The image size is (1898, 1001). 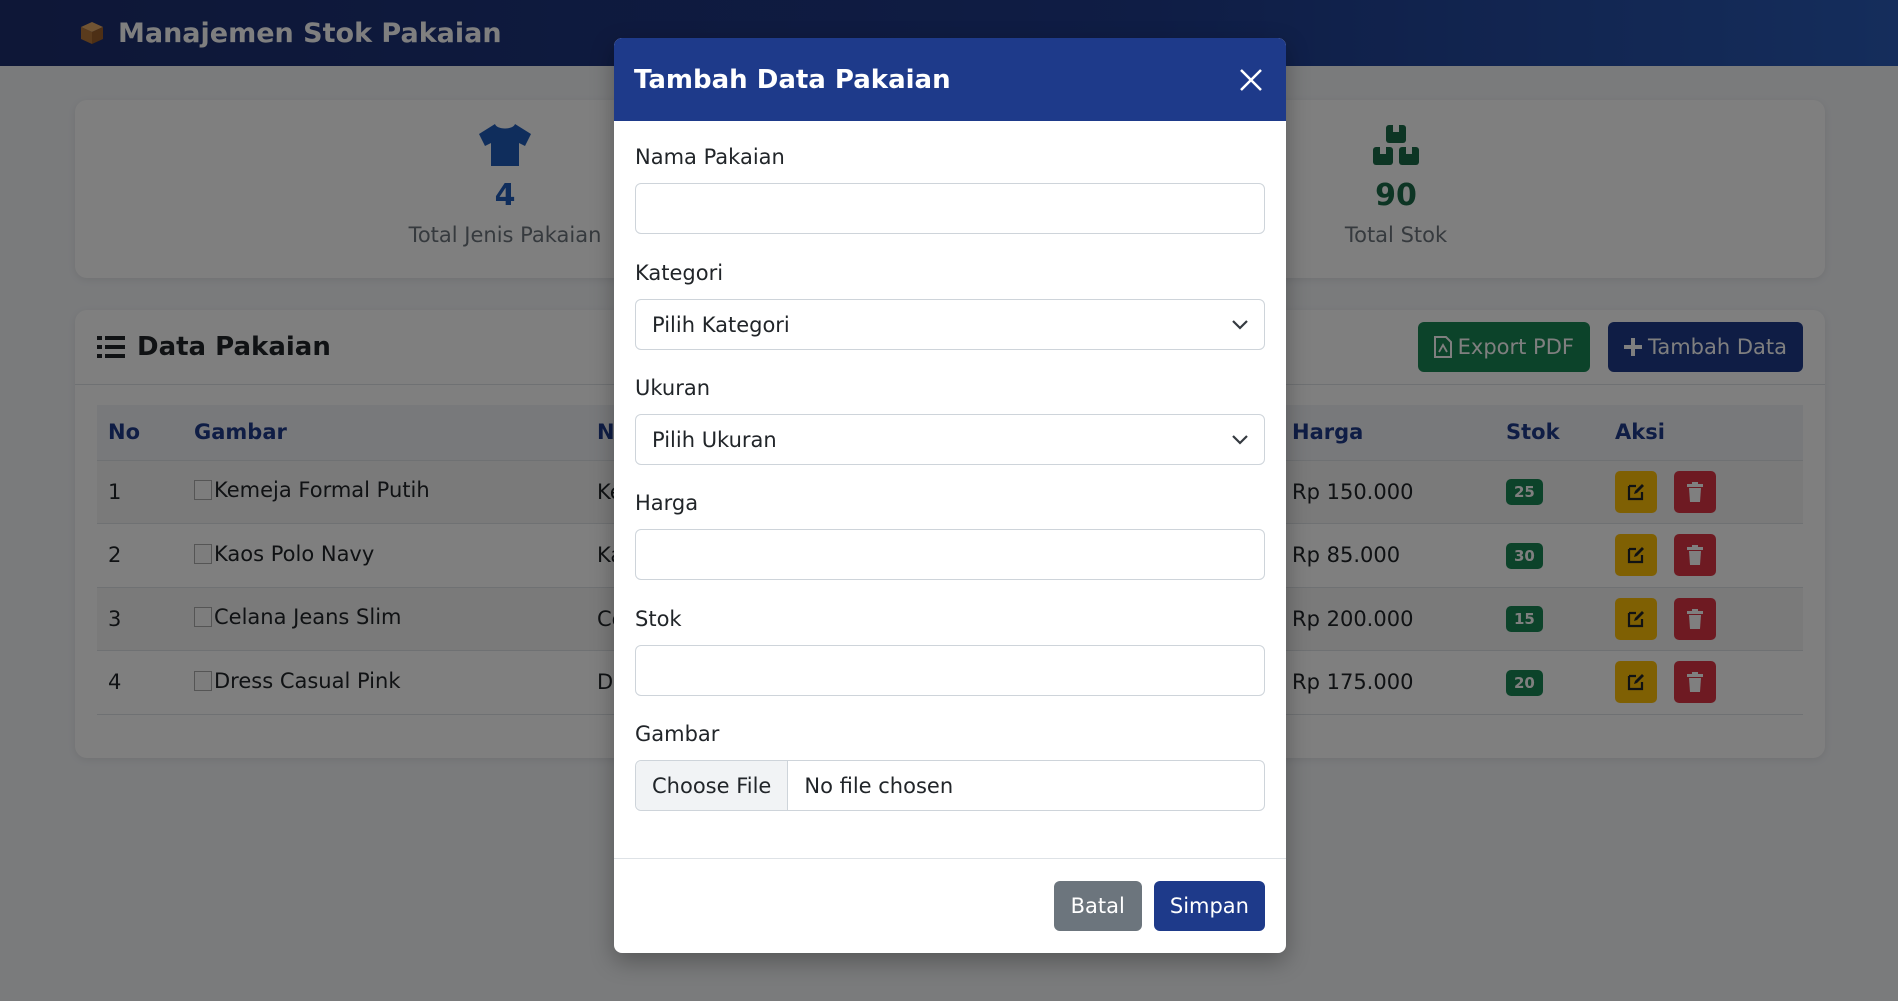 I want to click on save-button: Simpan, so click(x=1209, y=906).